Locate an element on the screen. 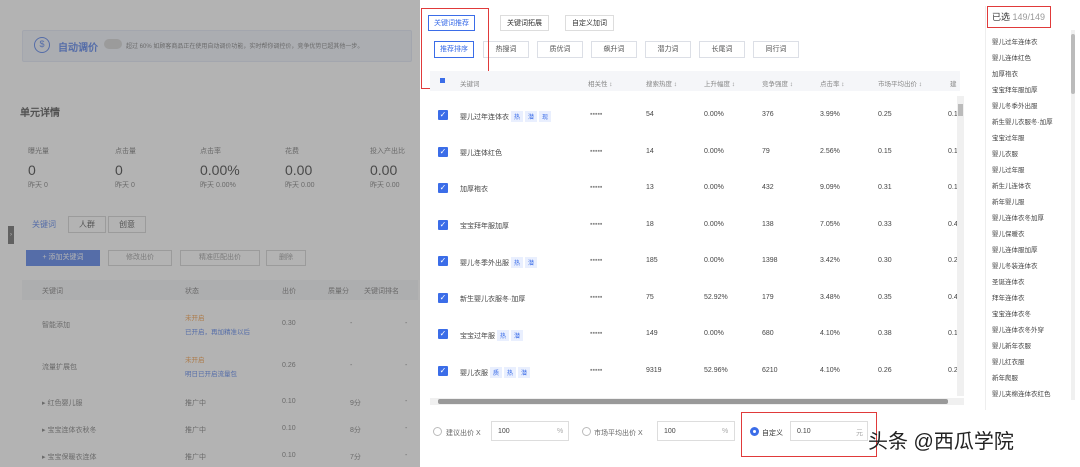  unit-title: 单元详情 is located at coordinates (40, 113).